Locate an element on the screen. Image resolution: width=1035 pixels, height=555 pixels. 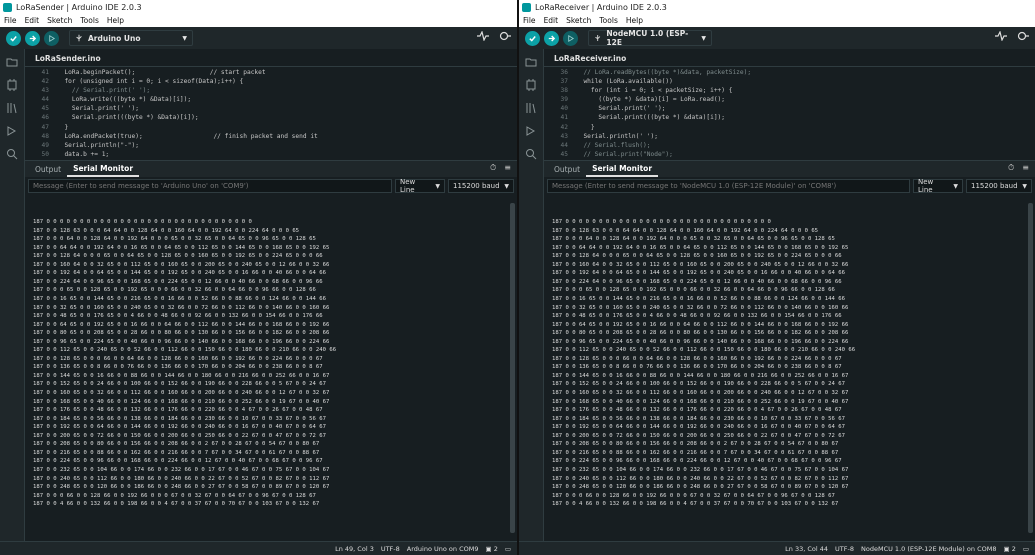
toolbar-right is located at coordinates (494, 36).